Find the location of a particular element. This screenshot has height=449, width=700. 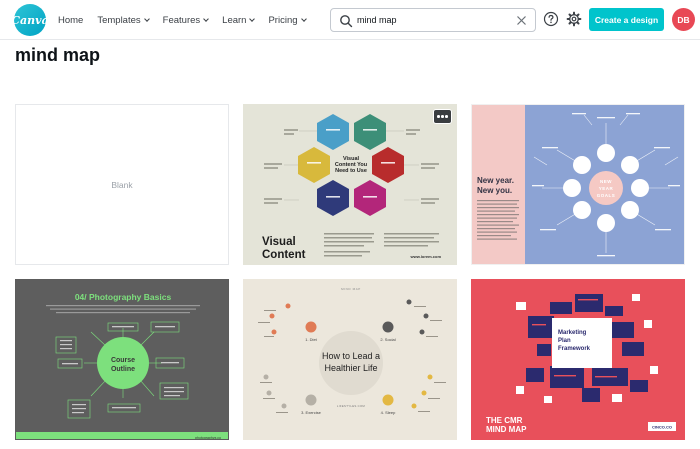

avatar: DB is located at coordinates (683, 19).